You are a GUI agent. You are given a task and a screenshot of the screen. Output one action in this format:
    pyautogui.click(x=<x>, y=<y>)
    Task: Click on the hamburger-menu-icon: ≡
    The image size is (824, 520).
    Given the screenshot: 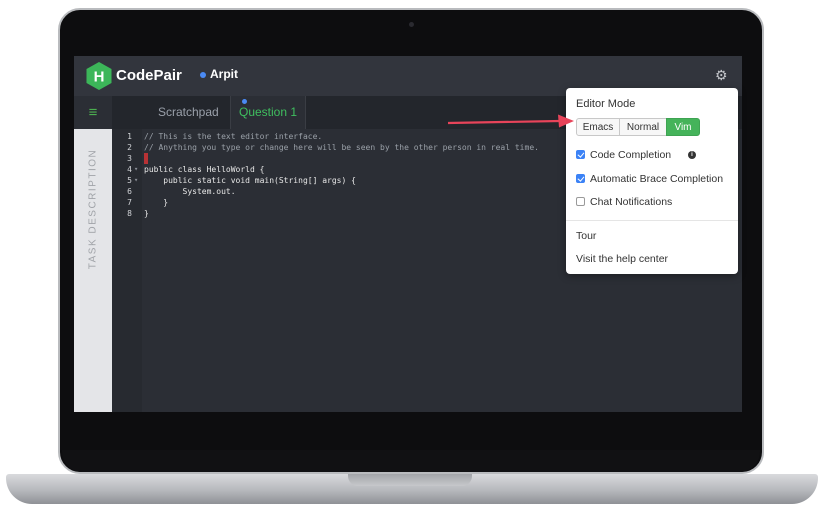 What is the action you would take?
    pyautogui.click(x=93, y=112)
    